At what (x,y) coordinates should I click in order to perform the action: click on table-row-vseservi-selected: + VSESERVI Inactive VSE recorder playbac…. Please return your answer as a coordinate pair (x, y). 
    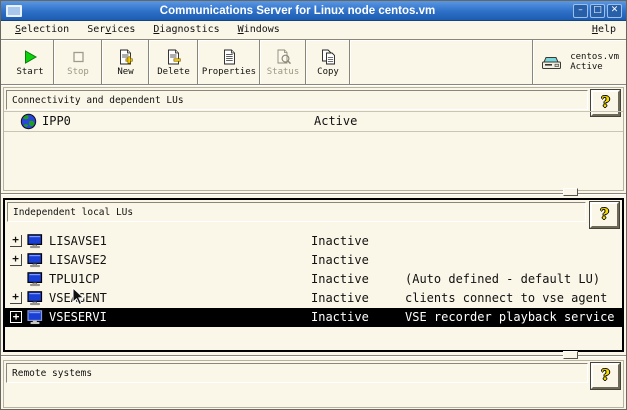
    Looking at the image, I should click on (313, 317).